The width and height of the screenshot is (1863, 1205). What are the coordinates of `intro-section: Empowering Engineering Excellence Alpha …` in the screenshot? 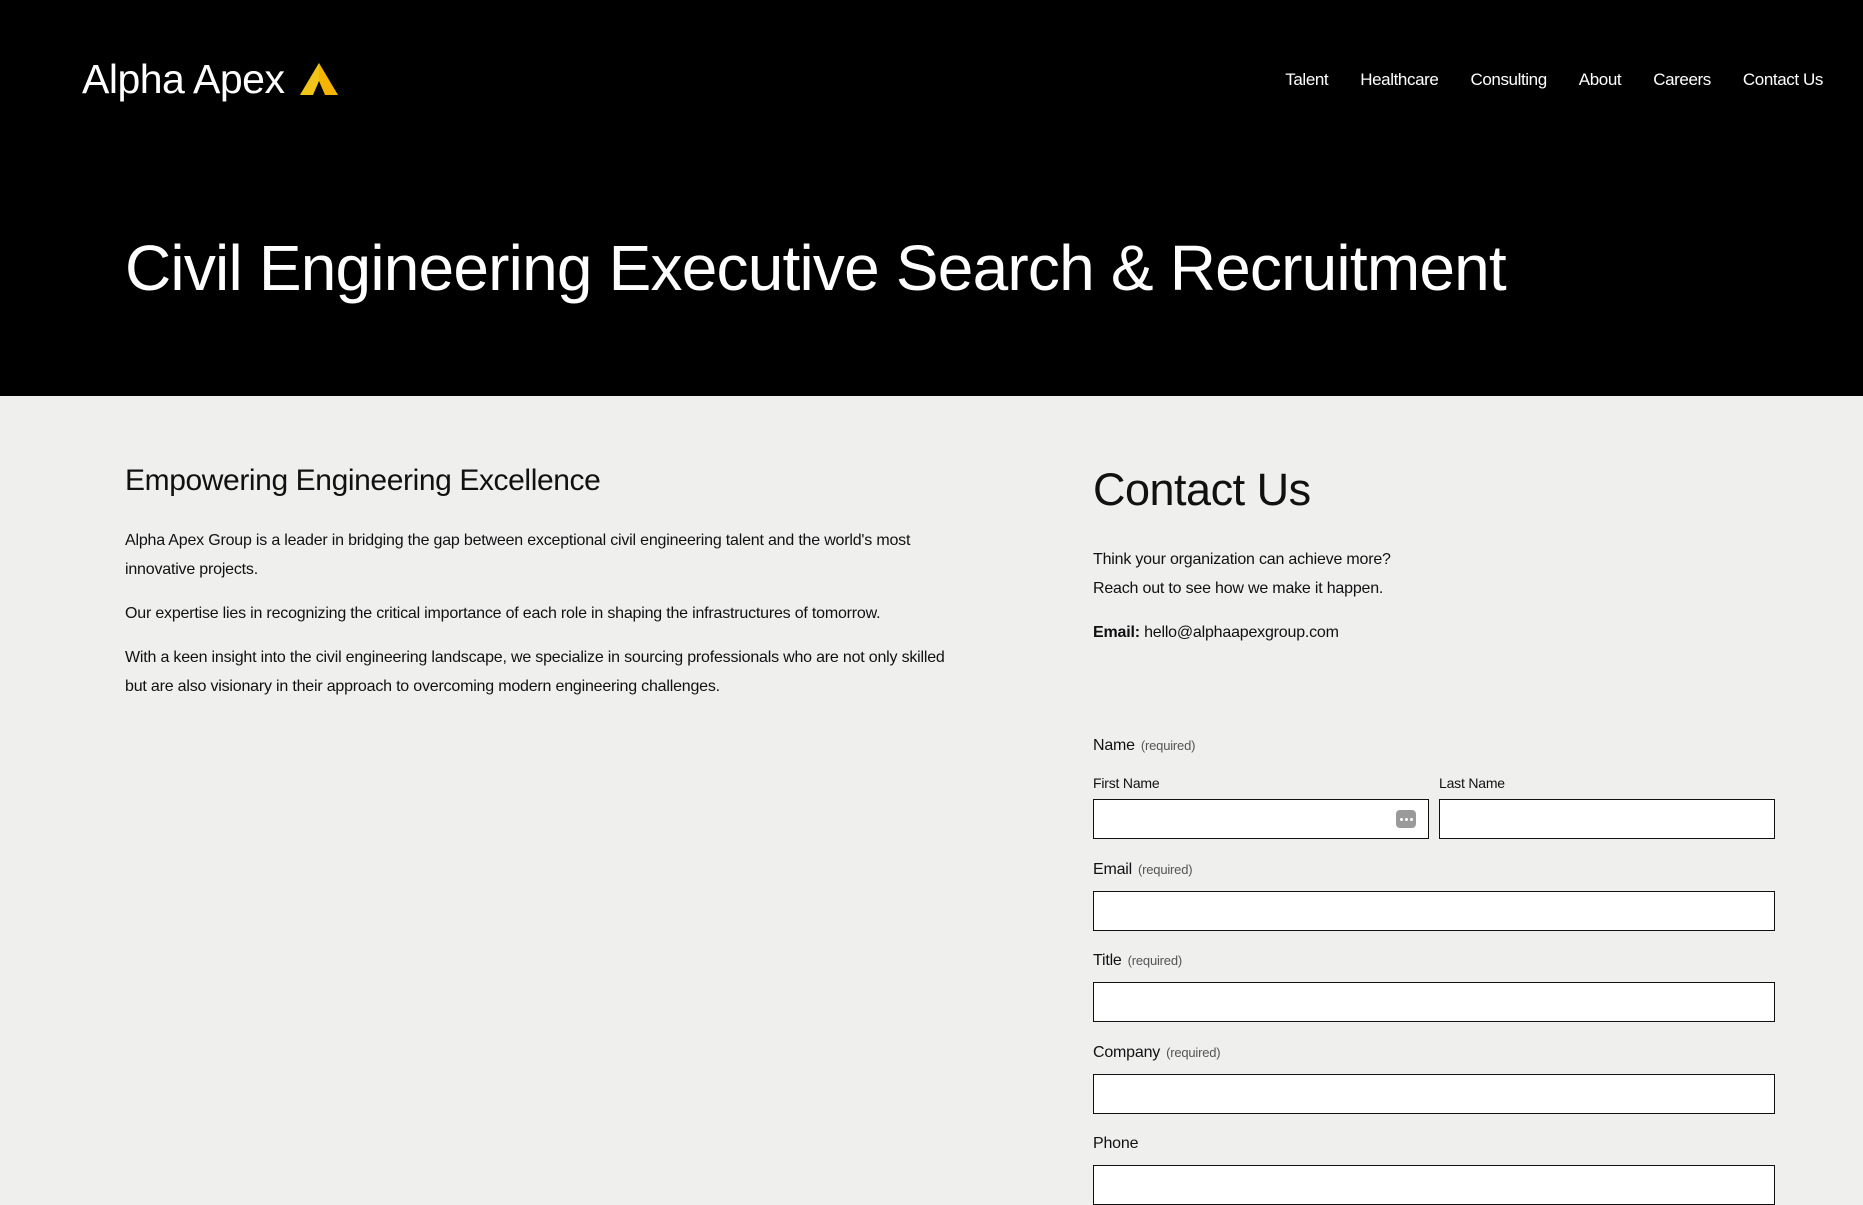 It's located at (535, 581).